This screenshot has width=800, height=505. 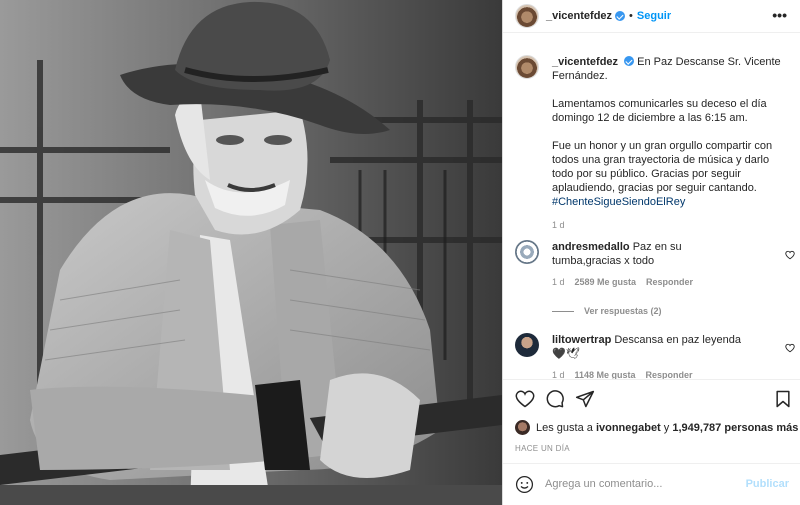 I want to click on likes-count: 1,949,787 personas más, so click(x=735, y=428).